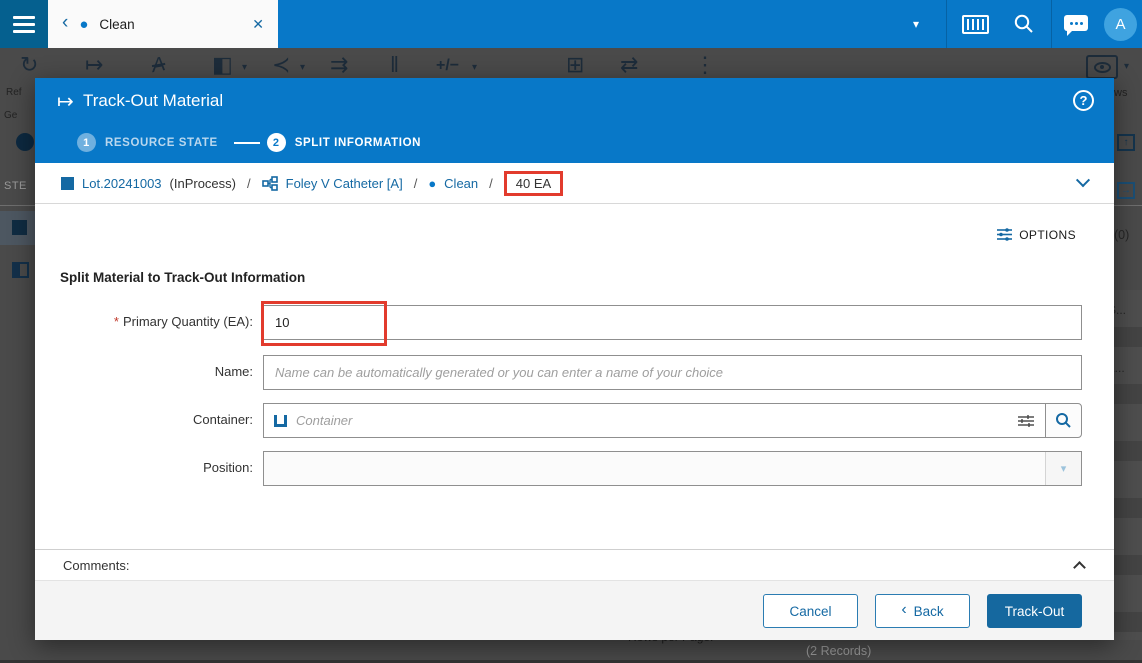 This screenshot has height=663, width=1142. What do you see at coordinates (1005, 234) in the screenshot?
I see `options-sliders-icon` at bounding box center [1005, 234].